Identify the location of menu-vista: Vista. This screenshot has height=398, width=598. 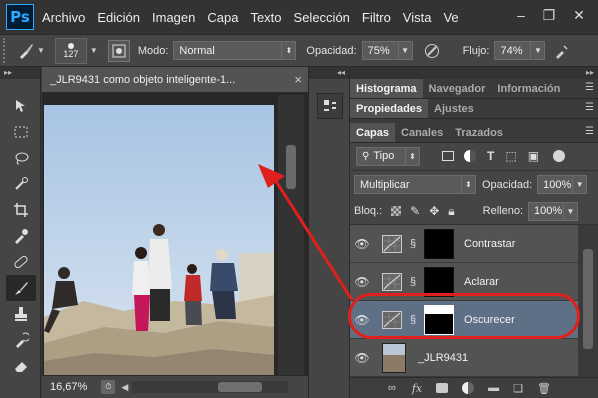
(417, 17).